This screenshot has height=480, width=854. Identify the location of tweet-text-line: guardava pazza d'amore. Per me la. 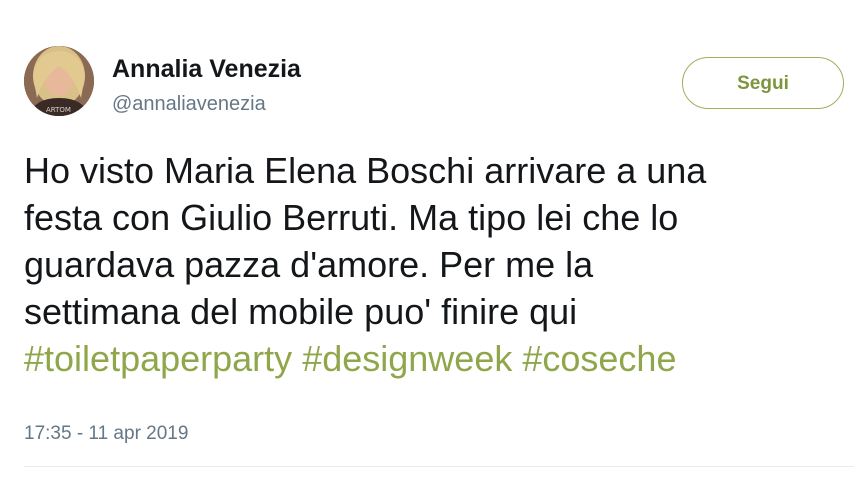
(309, 264).